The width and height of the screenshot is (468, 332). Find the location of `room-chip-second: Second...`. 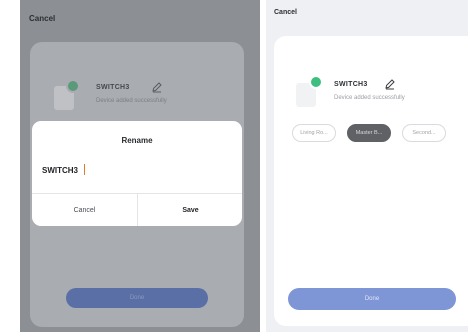

room-chip-second: Second... is located at coordinates (424, 133).